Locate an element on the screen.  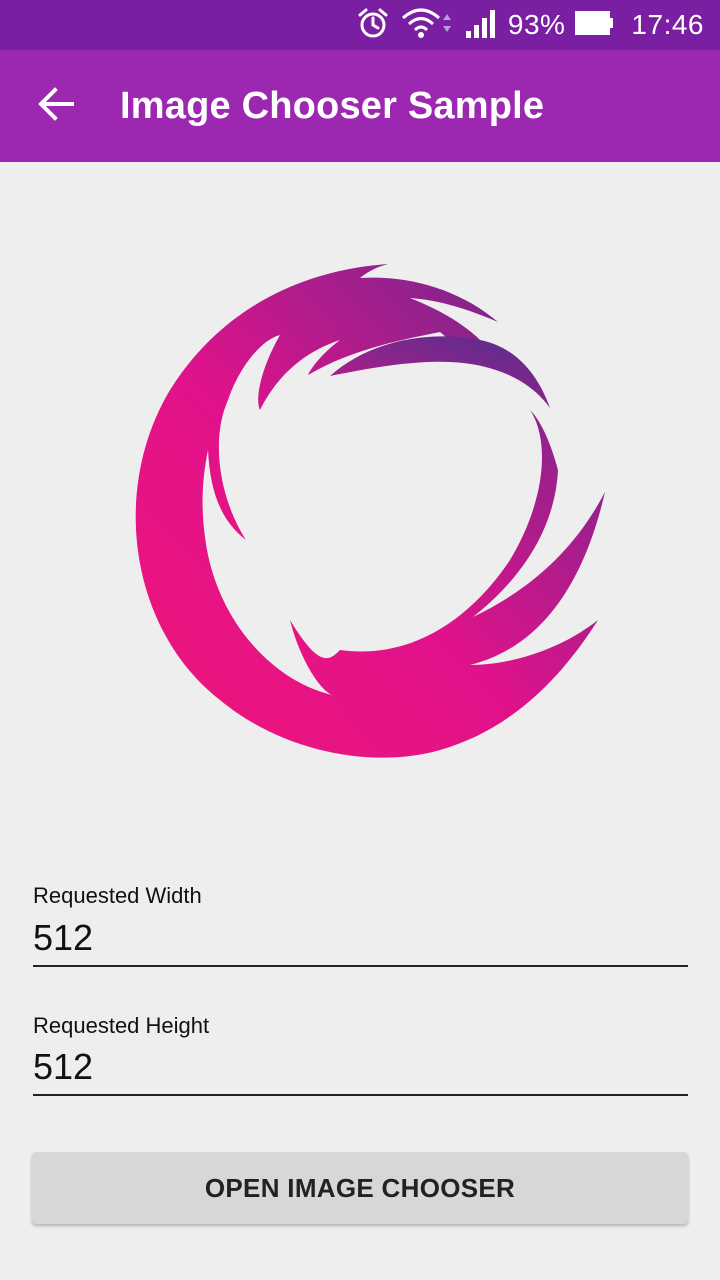
battery-icon is located at coordinates (595, 25).